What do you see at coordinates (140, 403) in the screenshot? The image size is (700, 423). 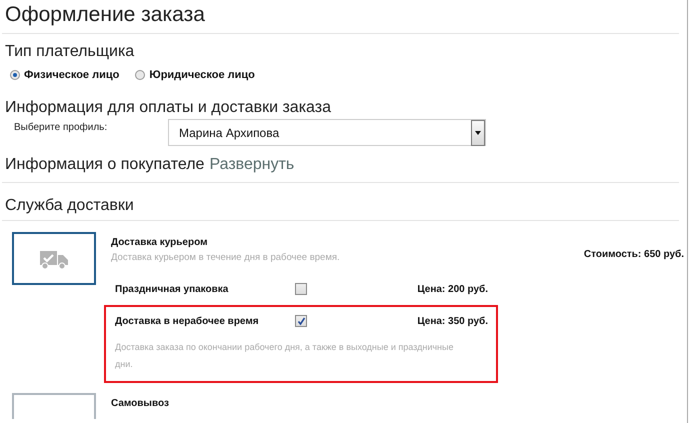 I see `service-title: Самовывоз` at bounding box center [140, 403].